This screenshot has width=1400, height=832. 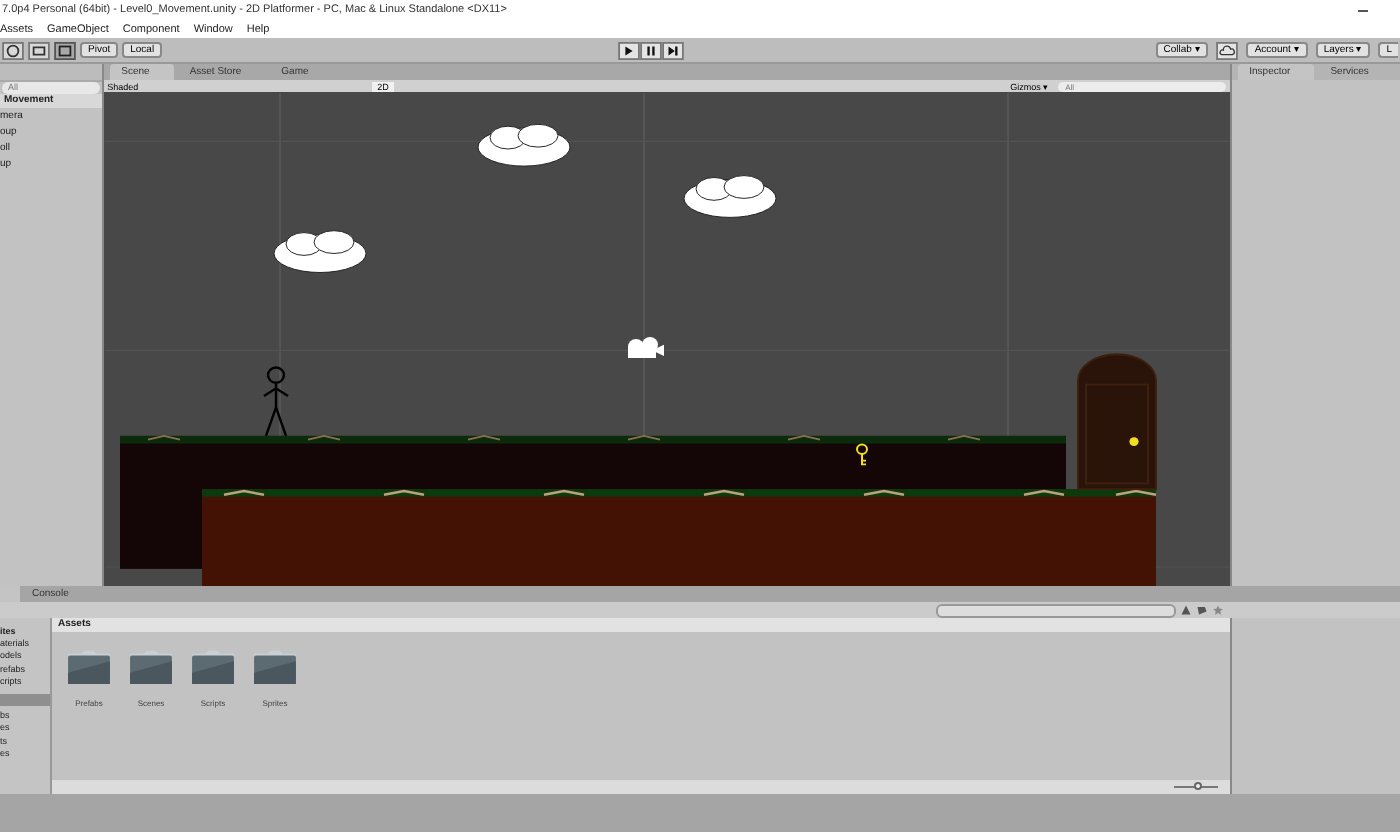 What do you see at coordinates (1116, 422) in the screenshot?
I see `door` at bounding box center [1116, 422].